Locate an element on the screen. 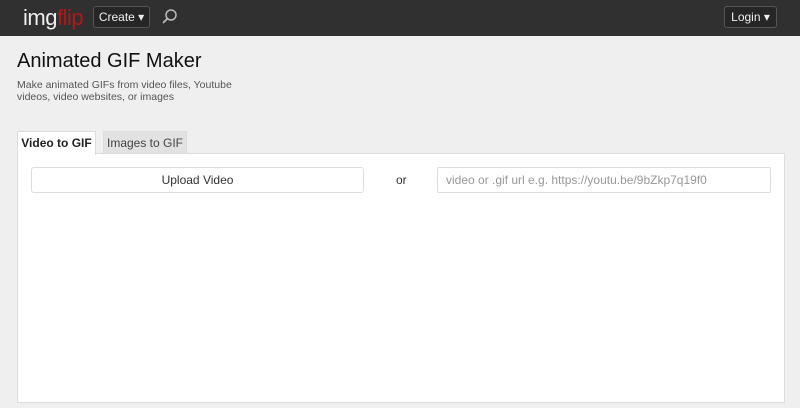  logo-text: img is located at coordinates (40, 17).